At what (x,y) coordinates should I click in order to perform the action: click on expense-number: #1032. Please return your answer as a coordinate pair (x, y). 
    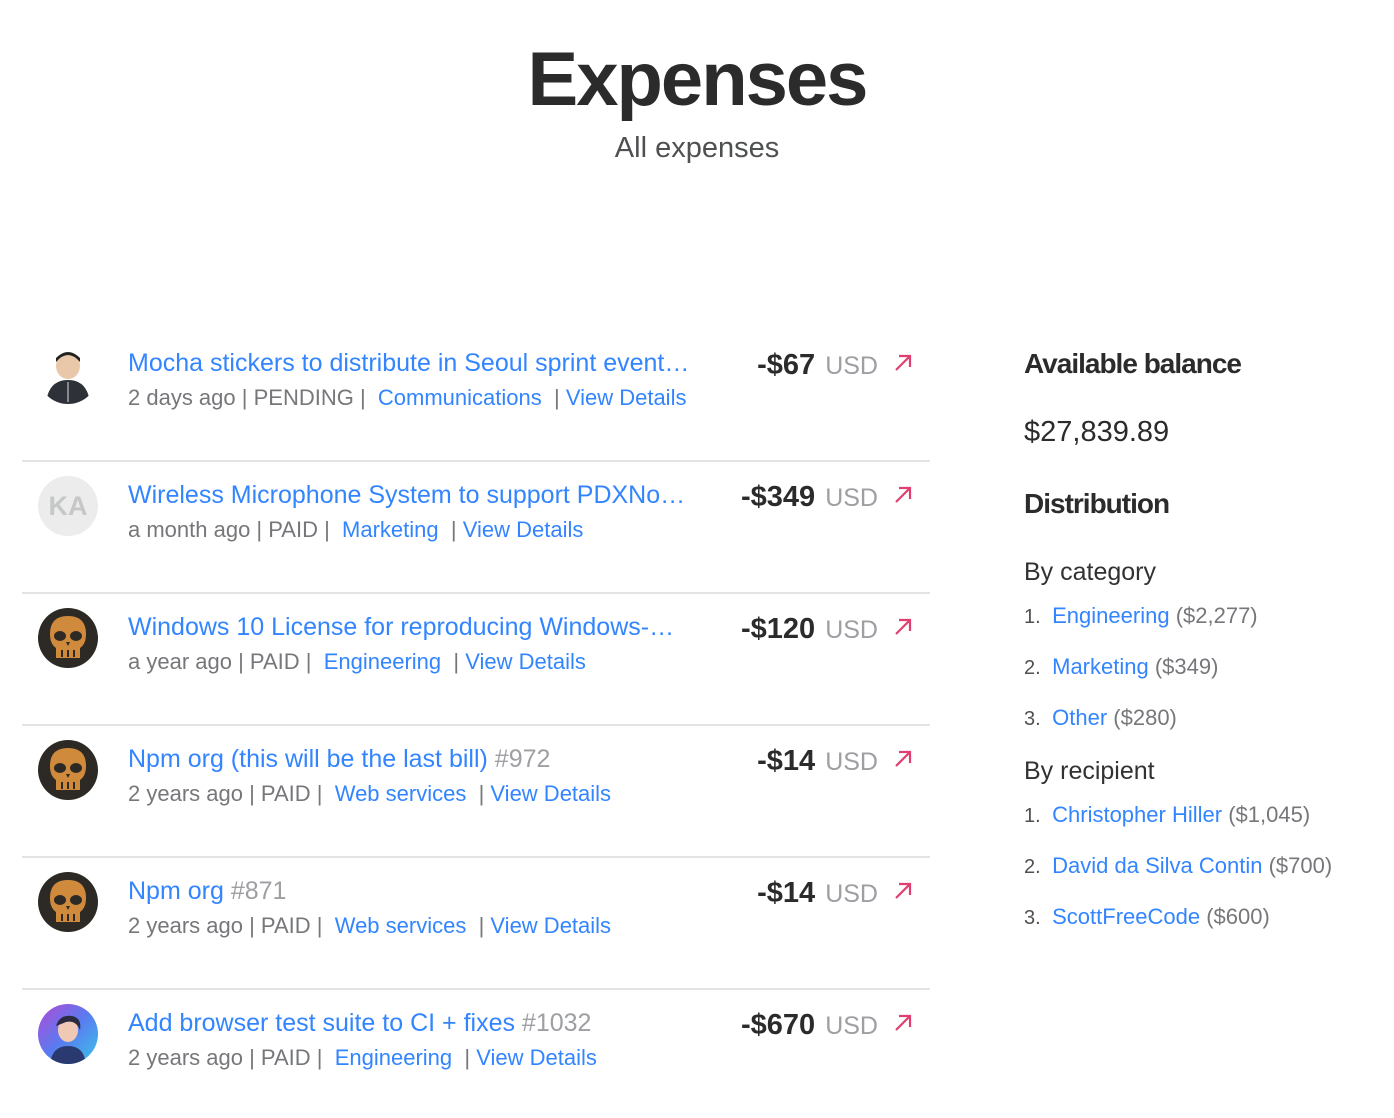
    Looking at the image, I should click on (556, 1023).